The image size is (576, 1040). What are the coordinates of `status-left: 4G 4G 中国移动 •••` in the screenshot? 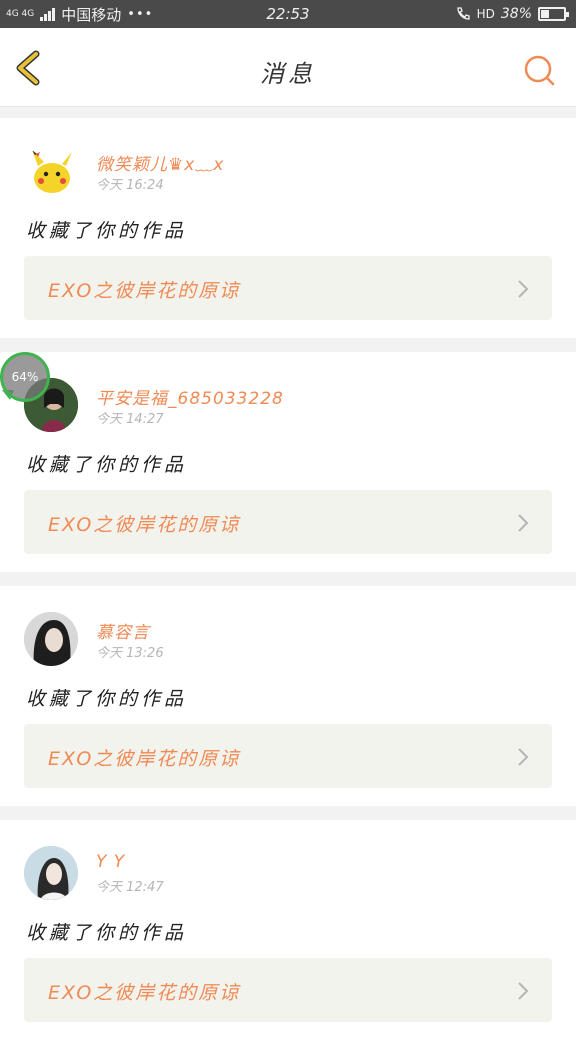 It's located at (76, 14).